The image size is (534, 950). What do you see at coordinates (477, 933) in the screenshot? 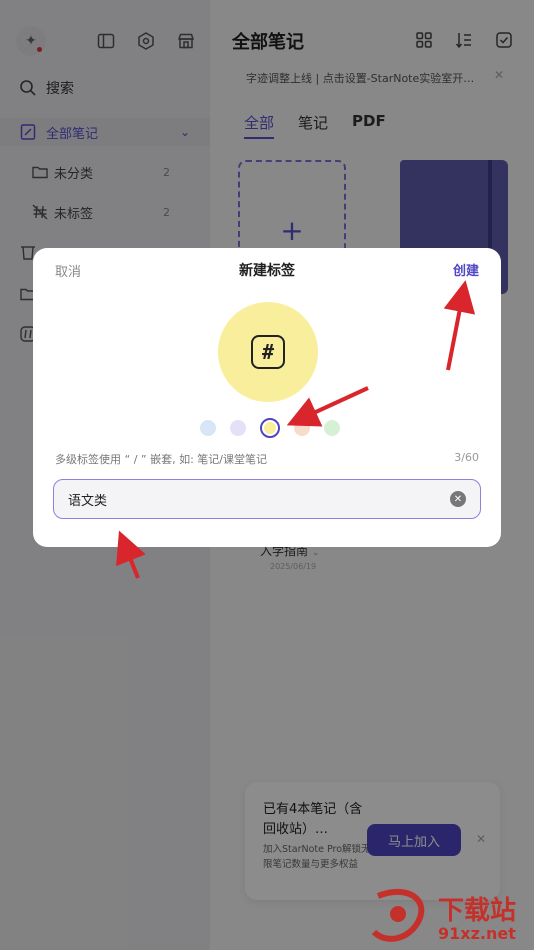
I see `watermark-url: 91xz.net` at bounding box center [477, 933].